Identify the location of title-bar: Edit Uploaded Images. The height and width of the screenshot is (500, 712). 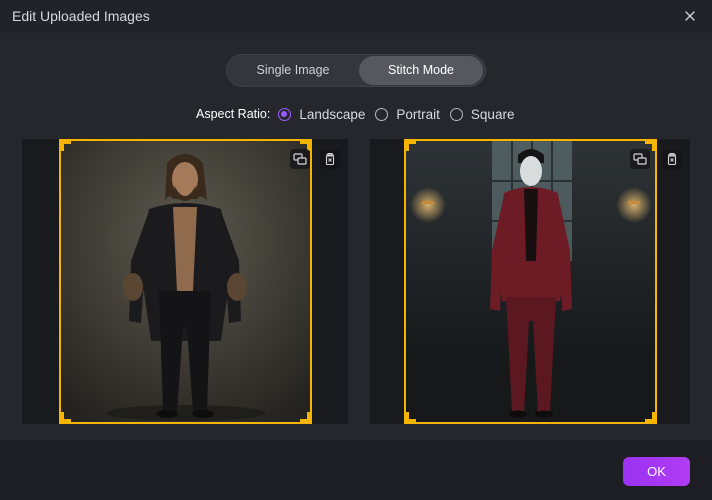
(356, 16).